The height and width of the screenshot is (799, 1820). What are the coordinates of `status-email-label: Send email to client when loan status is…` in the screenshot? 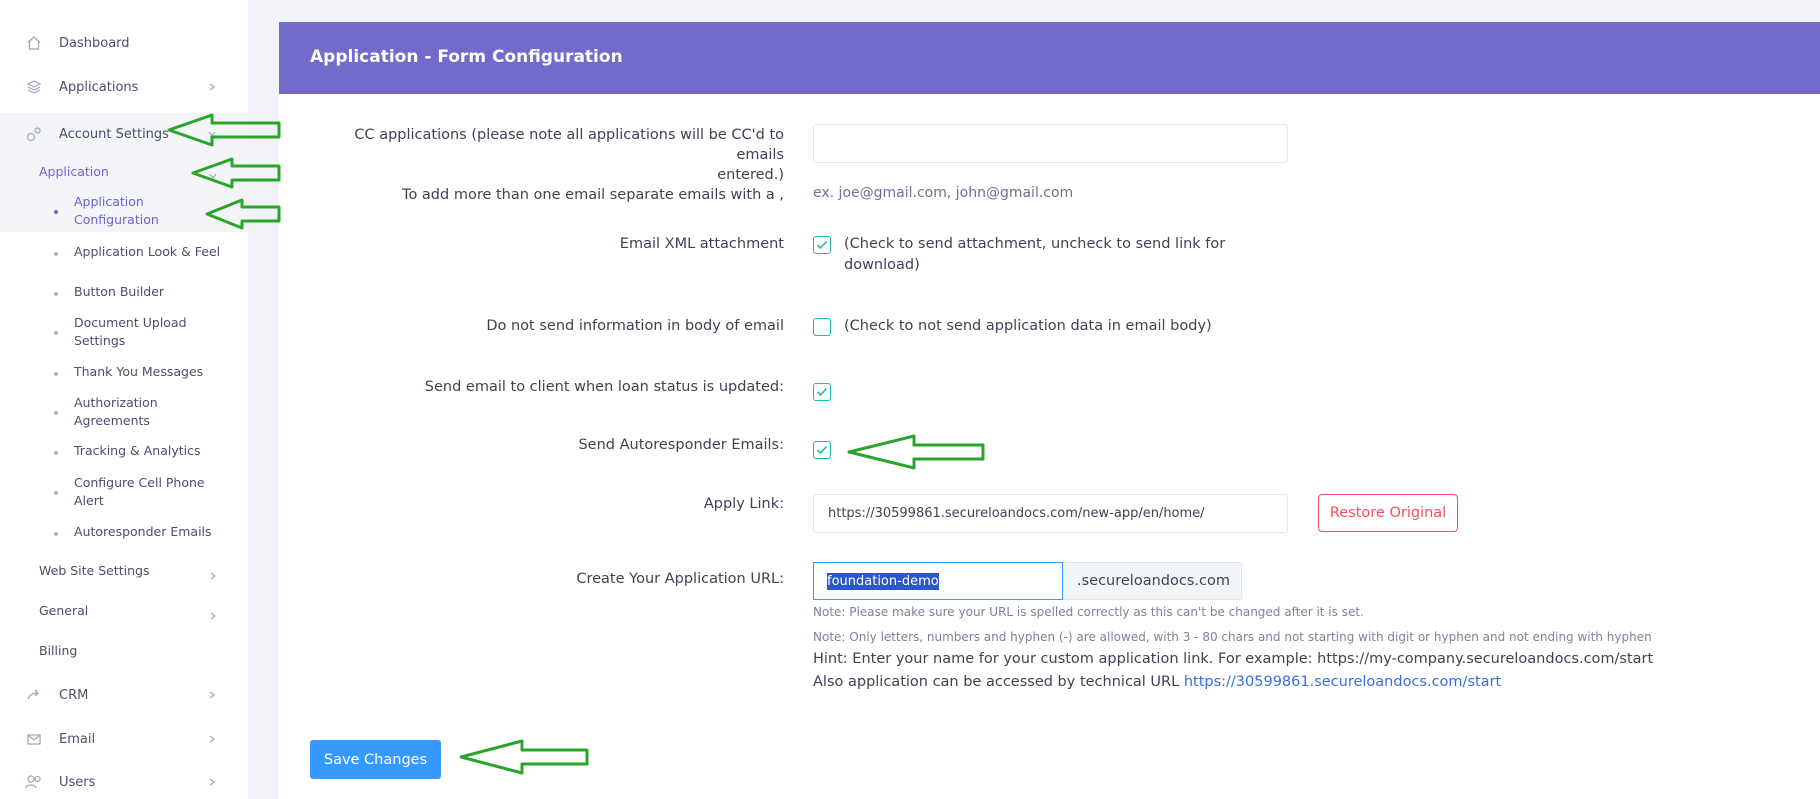 It's located at (604, 387).